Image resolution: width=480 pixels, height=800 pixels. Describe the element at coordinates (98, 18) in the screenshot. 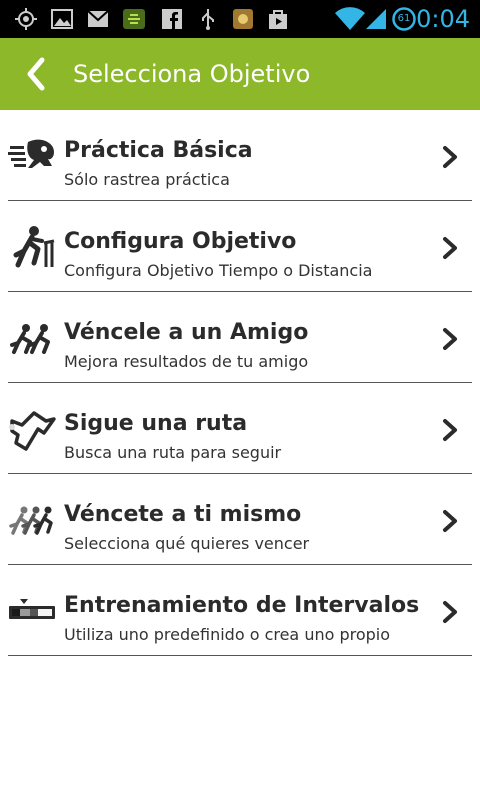

I see `gmail-icon` at that location.